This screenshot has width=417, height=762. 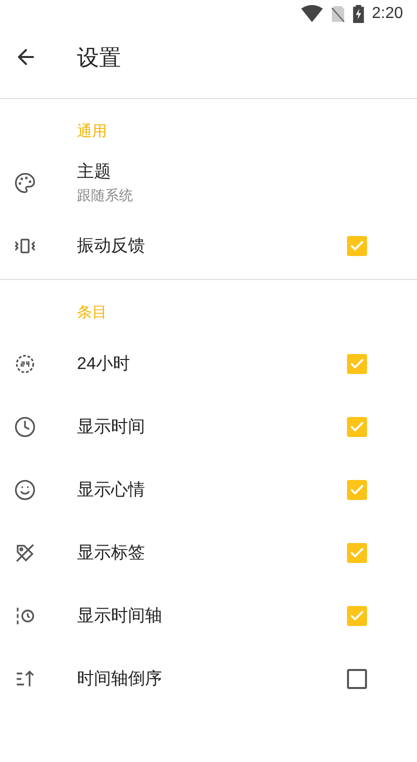 What do you see at coordinates (92, 132) in the screenshot?
I see `section-header: 通用` at bounding box center [92, 132].